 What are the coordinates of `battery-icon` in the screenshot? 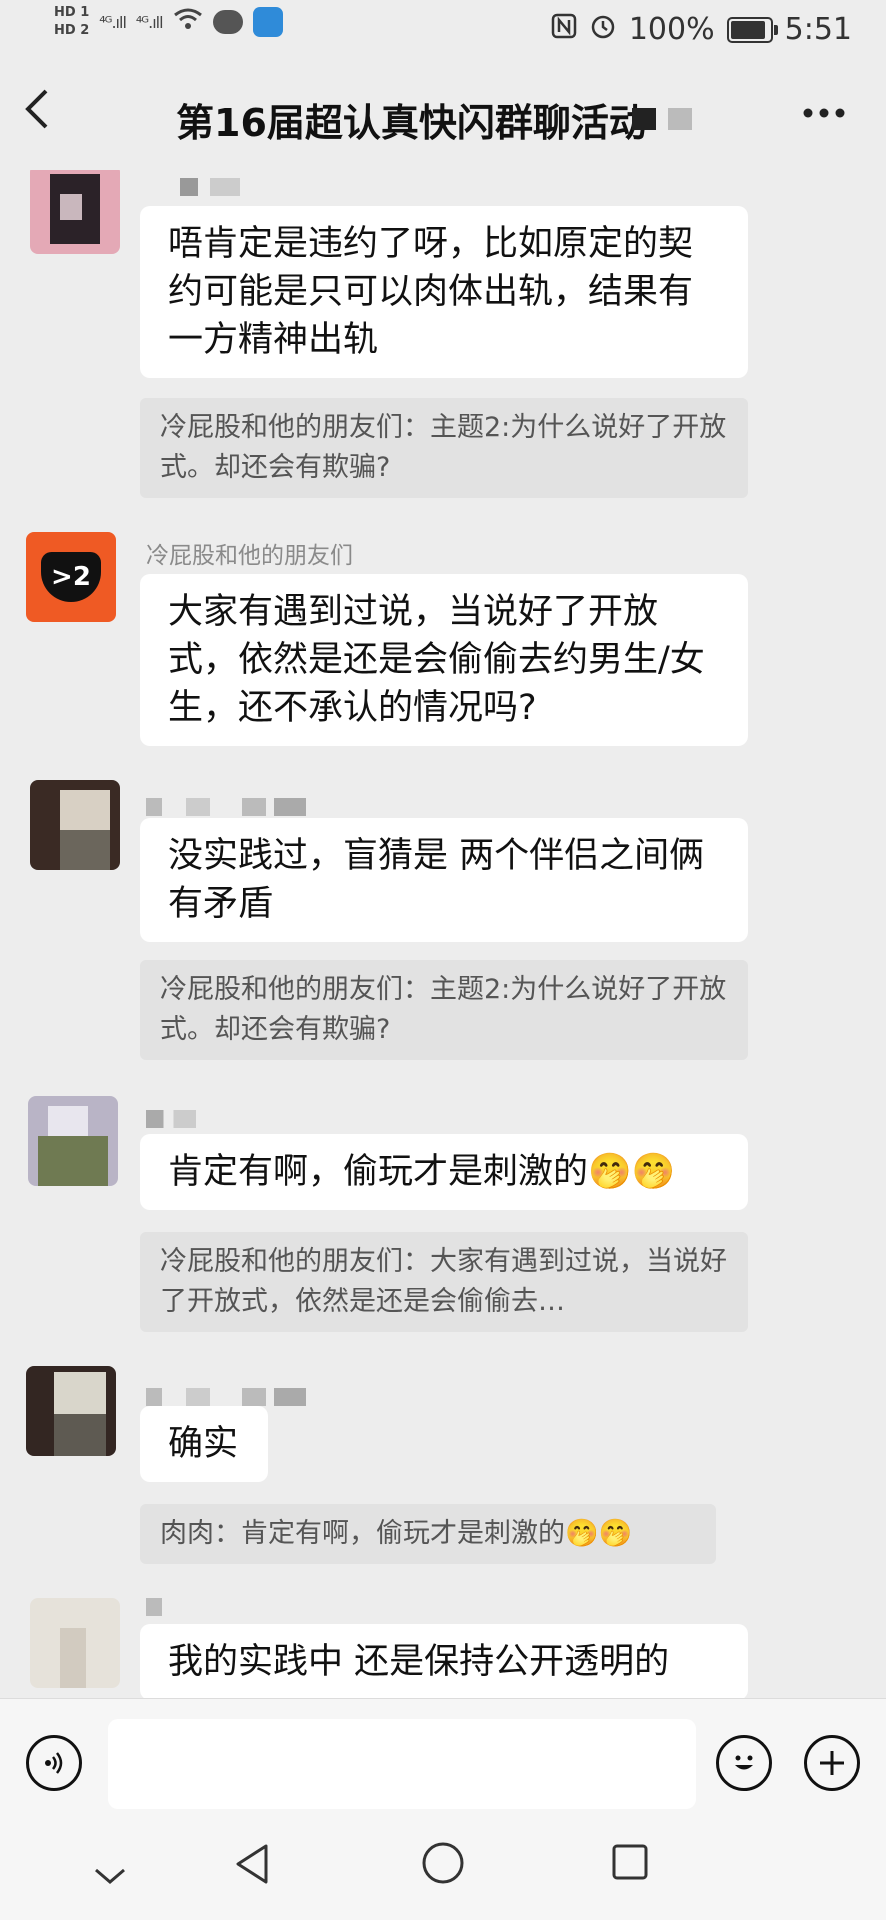 It's located at (752, 29).